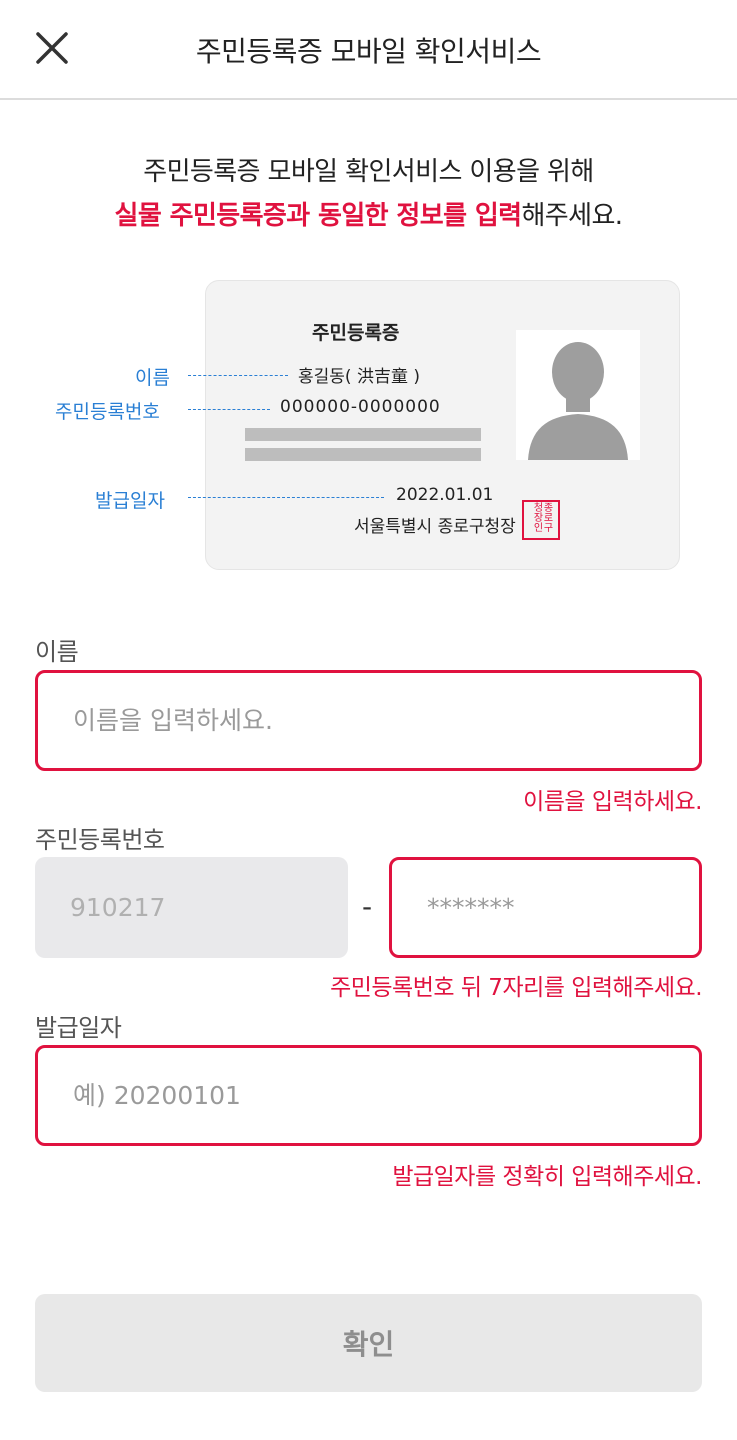 The height and width of the screenshot is (1440, 737). What do you see at coordinates (368, 172) in the screenshot?
I see `intro-line-1: 주민등록증 모바일 확인서비스 이용을 위해` at bounding box center [368, 172].